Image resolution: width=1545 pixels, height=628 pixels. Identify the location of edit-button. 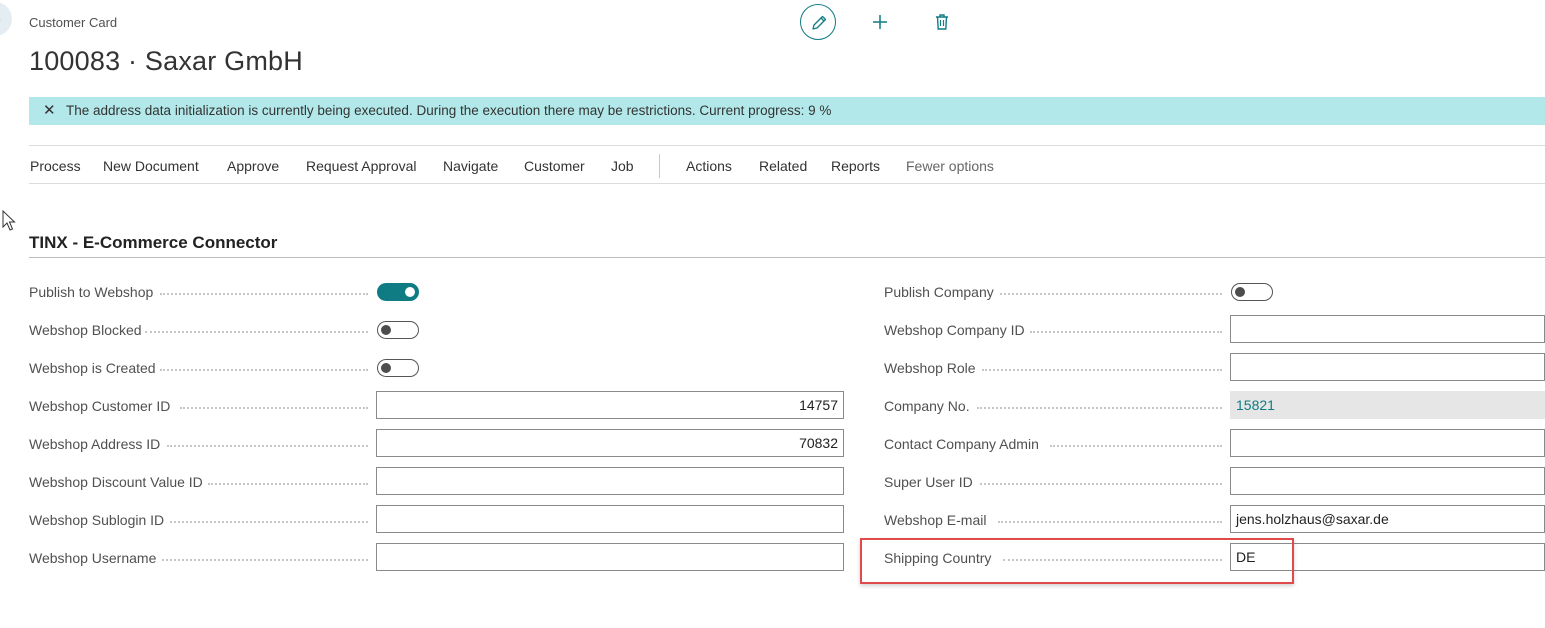
(818, 22).